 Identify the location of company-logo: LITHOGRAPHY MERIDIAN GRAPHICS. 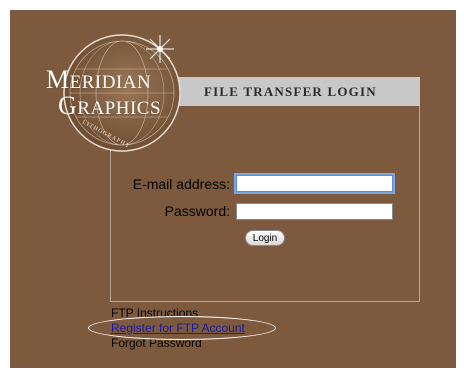
(117, 98).